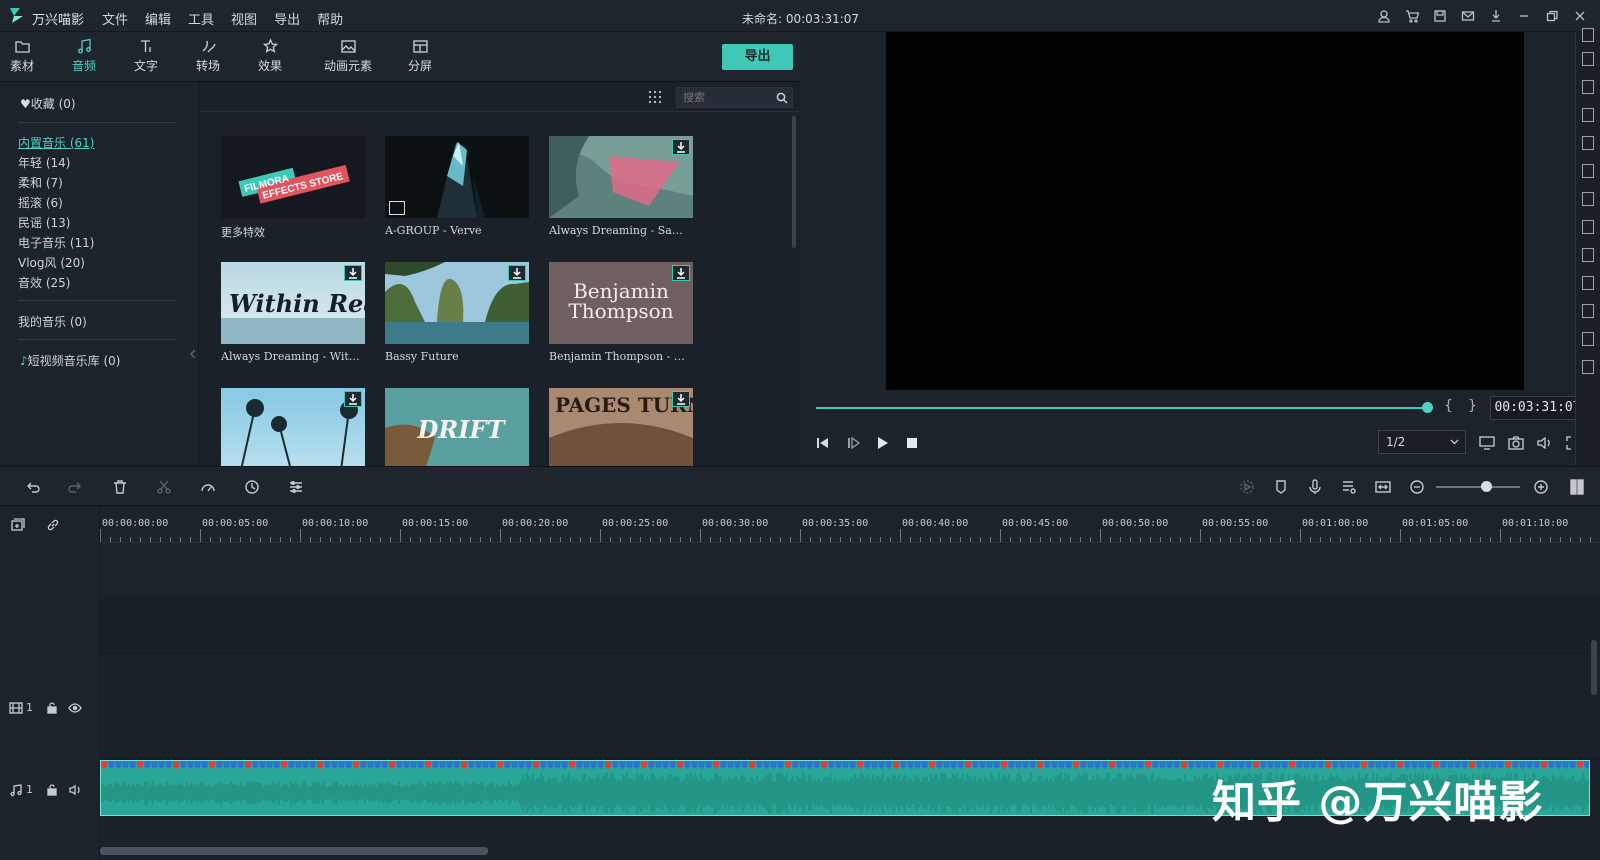 The width and height of the screenshot is (1600, 860). What do you see at coordinates (853, 443) in the screenshot?
I see `next-frame-button` at bounding box center [853, 443].